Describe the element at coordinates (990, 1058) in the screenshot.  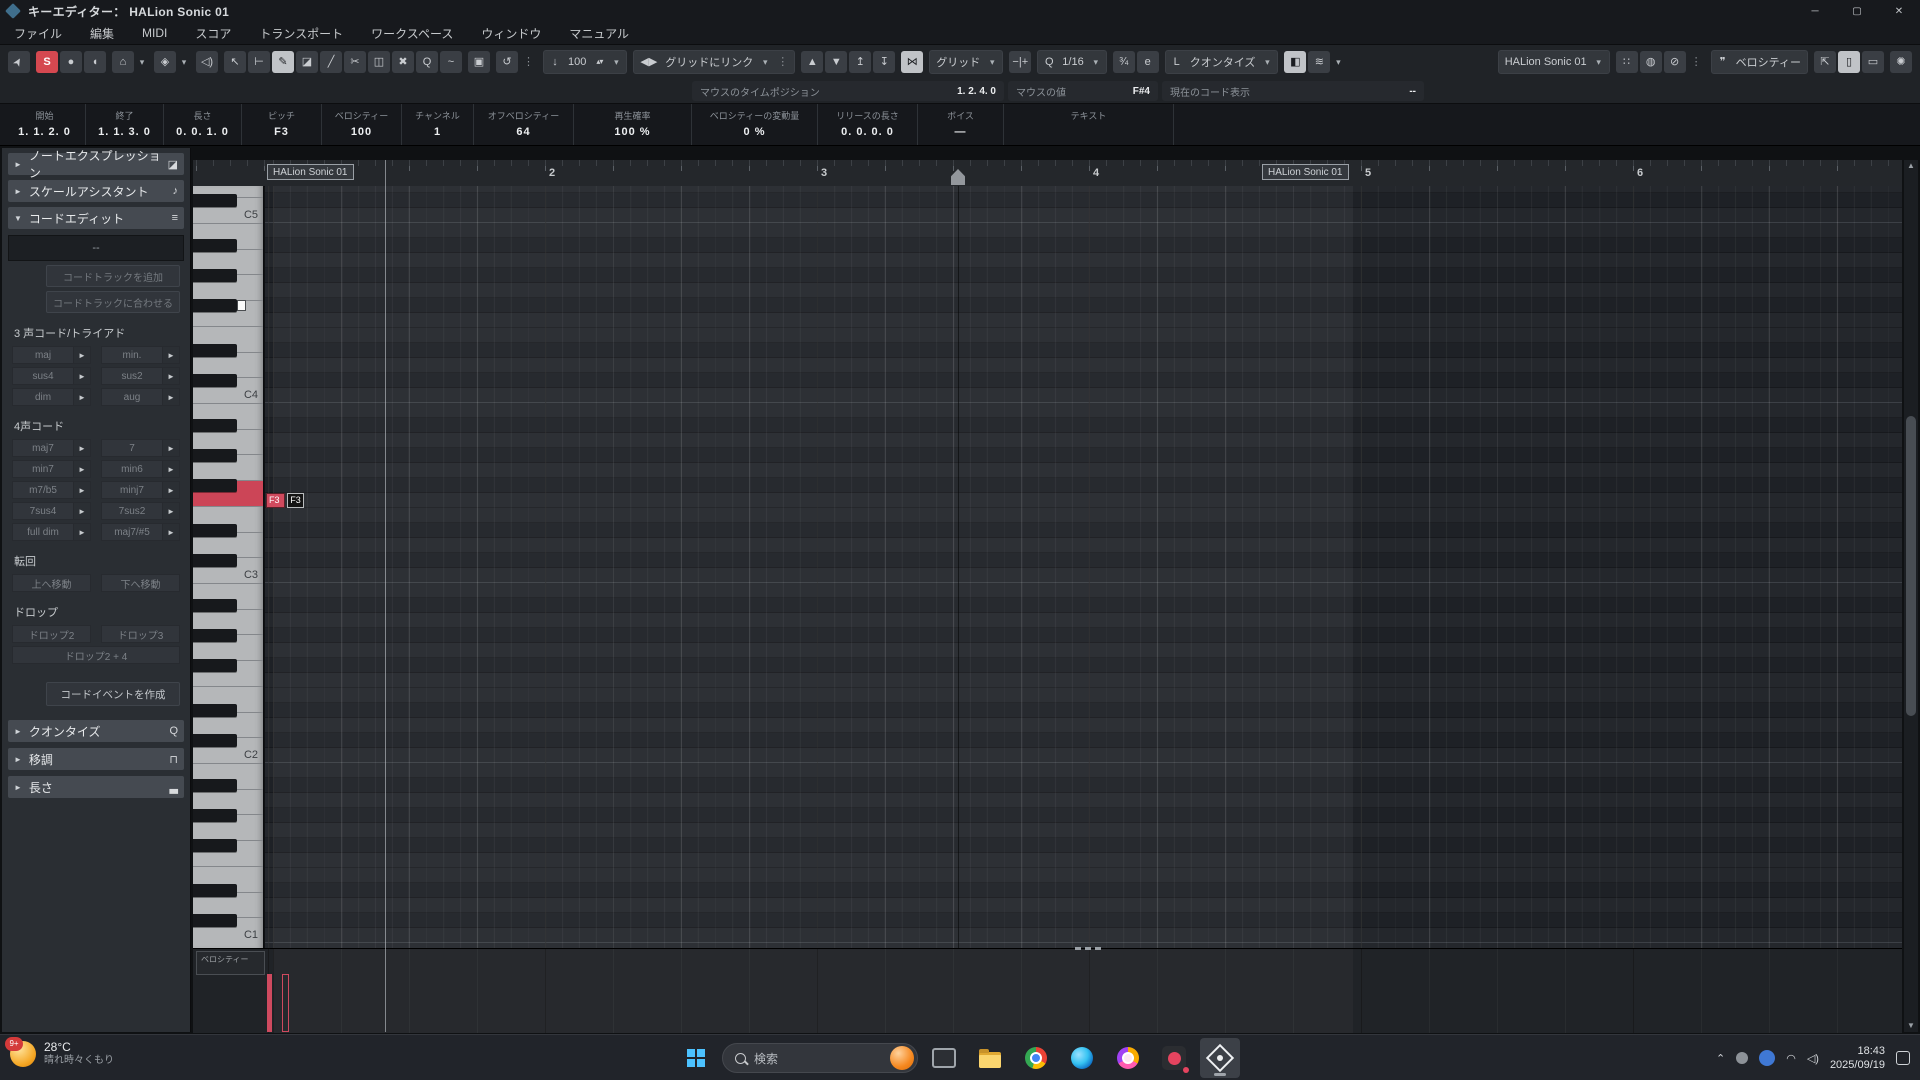
I see `taskbar-app-file-explorer` at that location.